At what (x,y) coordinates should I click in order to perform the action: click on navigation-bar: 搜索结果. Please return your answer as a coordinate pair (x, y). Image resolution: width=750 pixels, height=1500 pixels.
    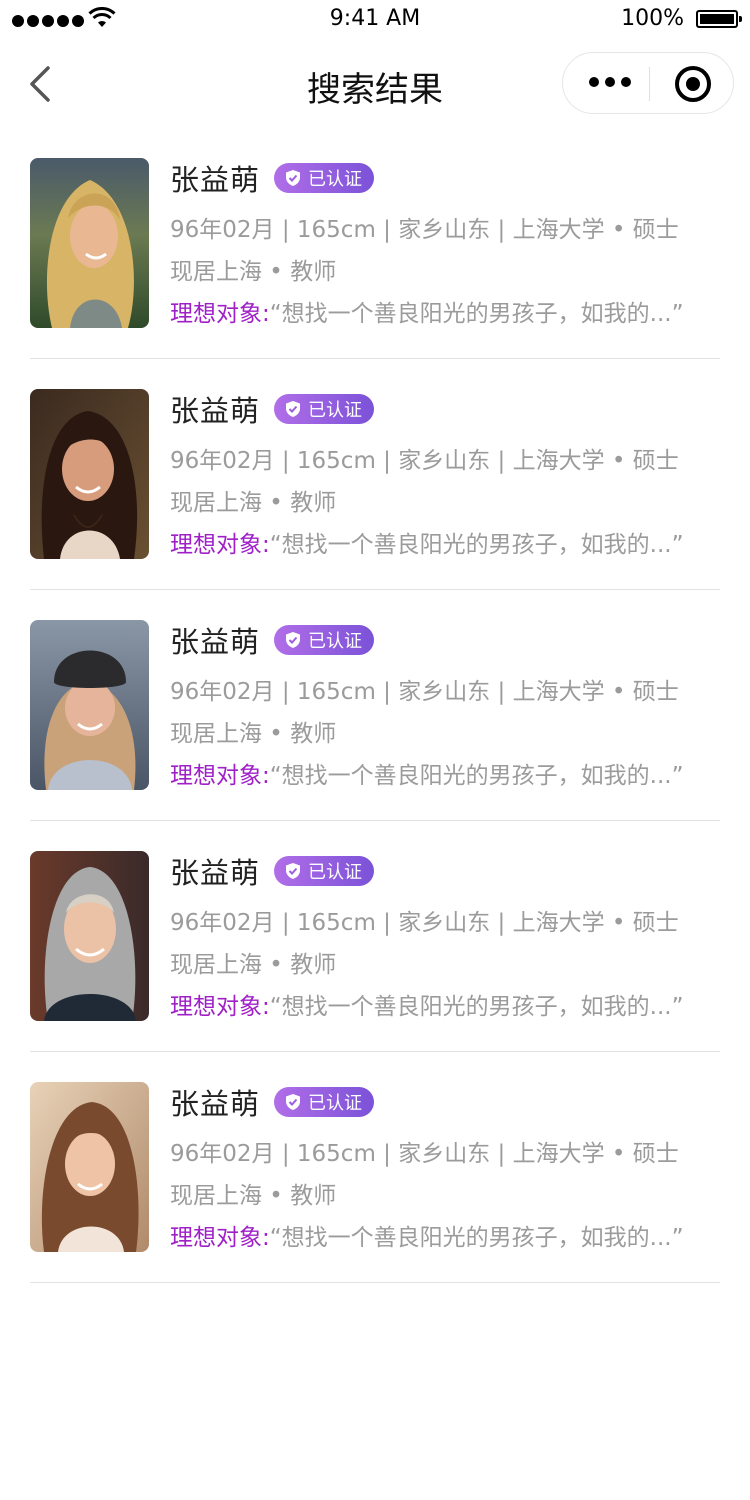
    Looking at the image, I should click on (375, 84).